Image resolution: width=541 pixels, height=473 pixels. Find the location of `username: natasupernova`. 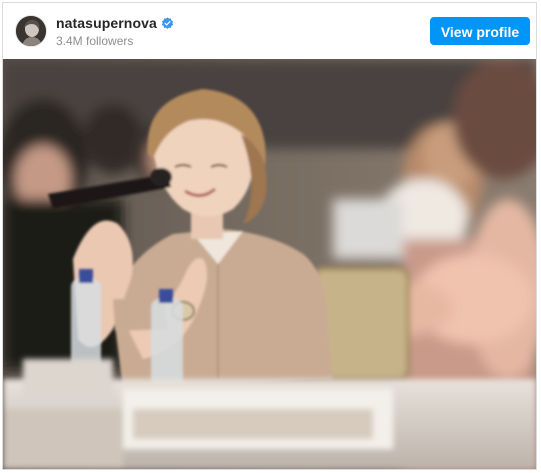

username: natasupernova is located at coordinates (106, 23).